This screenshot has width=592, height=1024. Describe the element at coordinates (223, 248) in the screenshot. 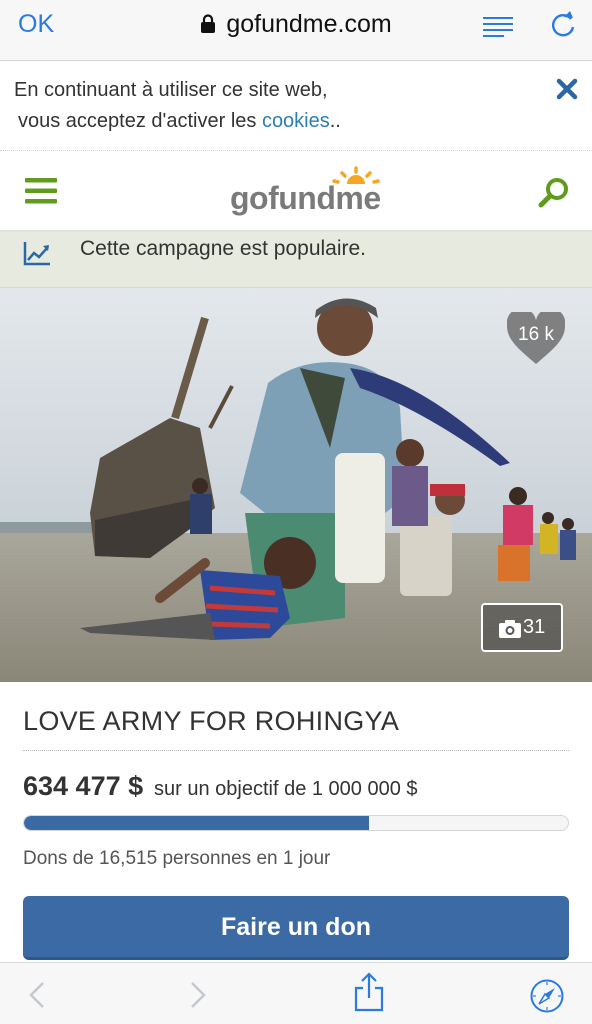

I see `popular-text: Cette campagne est populaire.` at that location.